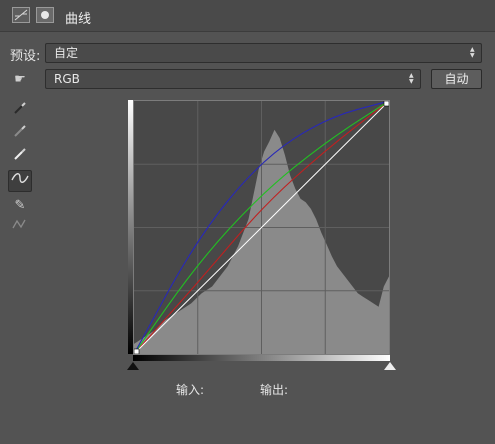 The image size is (495, 444). Describe the element at coordinates (67, 79) in the screenshot. I see `channel-value: RGB` at that location.